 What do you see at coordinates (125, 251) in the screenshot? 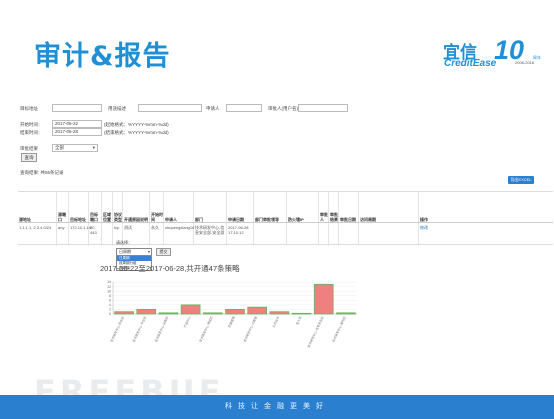
I see `chart-period-selected: 日周期` at bounding box center [125, 251].